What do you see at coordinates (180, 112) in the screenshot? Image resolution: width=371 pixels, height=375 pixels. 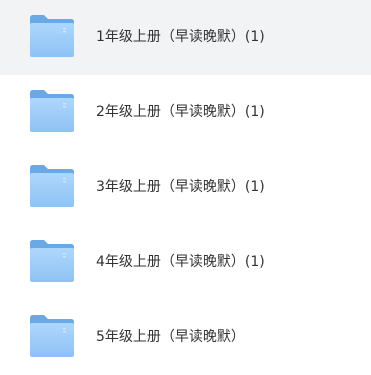 I see `folder-name: 2年级上册（早读晚默）(1)` at bounding box center [180, 112].